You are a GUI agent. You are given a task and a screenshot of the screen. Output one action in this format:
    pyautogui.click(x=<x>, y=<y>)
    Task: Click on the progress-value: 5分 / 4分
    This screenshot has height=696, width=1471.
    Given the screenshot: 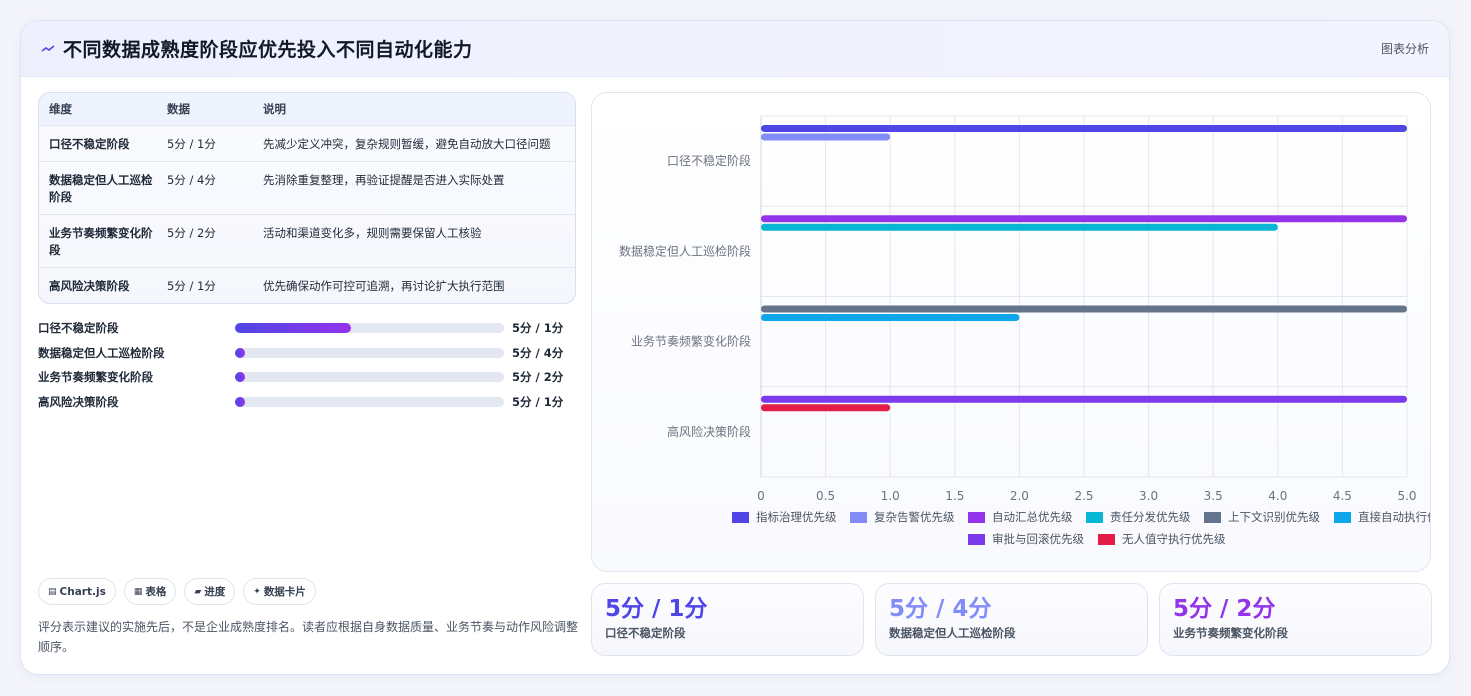 What is the action you would take?
    pyautogui.click(x=538, y=352)
    